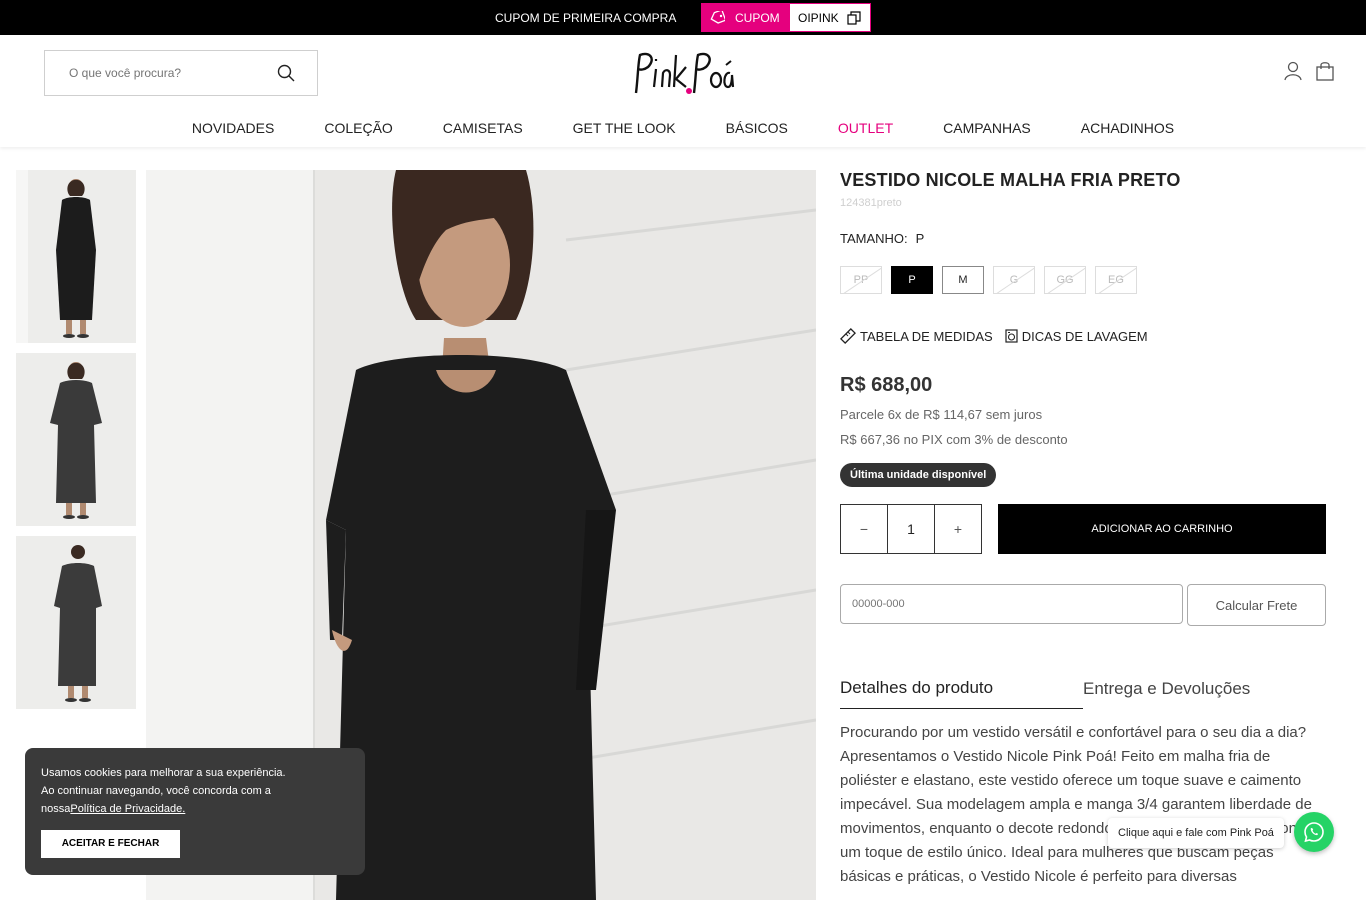  Describe the element at coordinates (1065, 280) in the screenshot. I see `size-option-gg: GG` at that location.